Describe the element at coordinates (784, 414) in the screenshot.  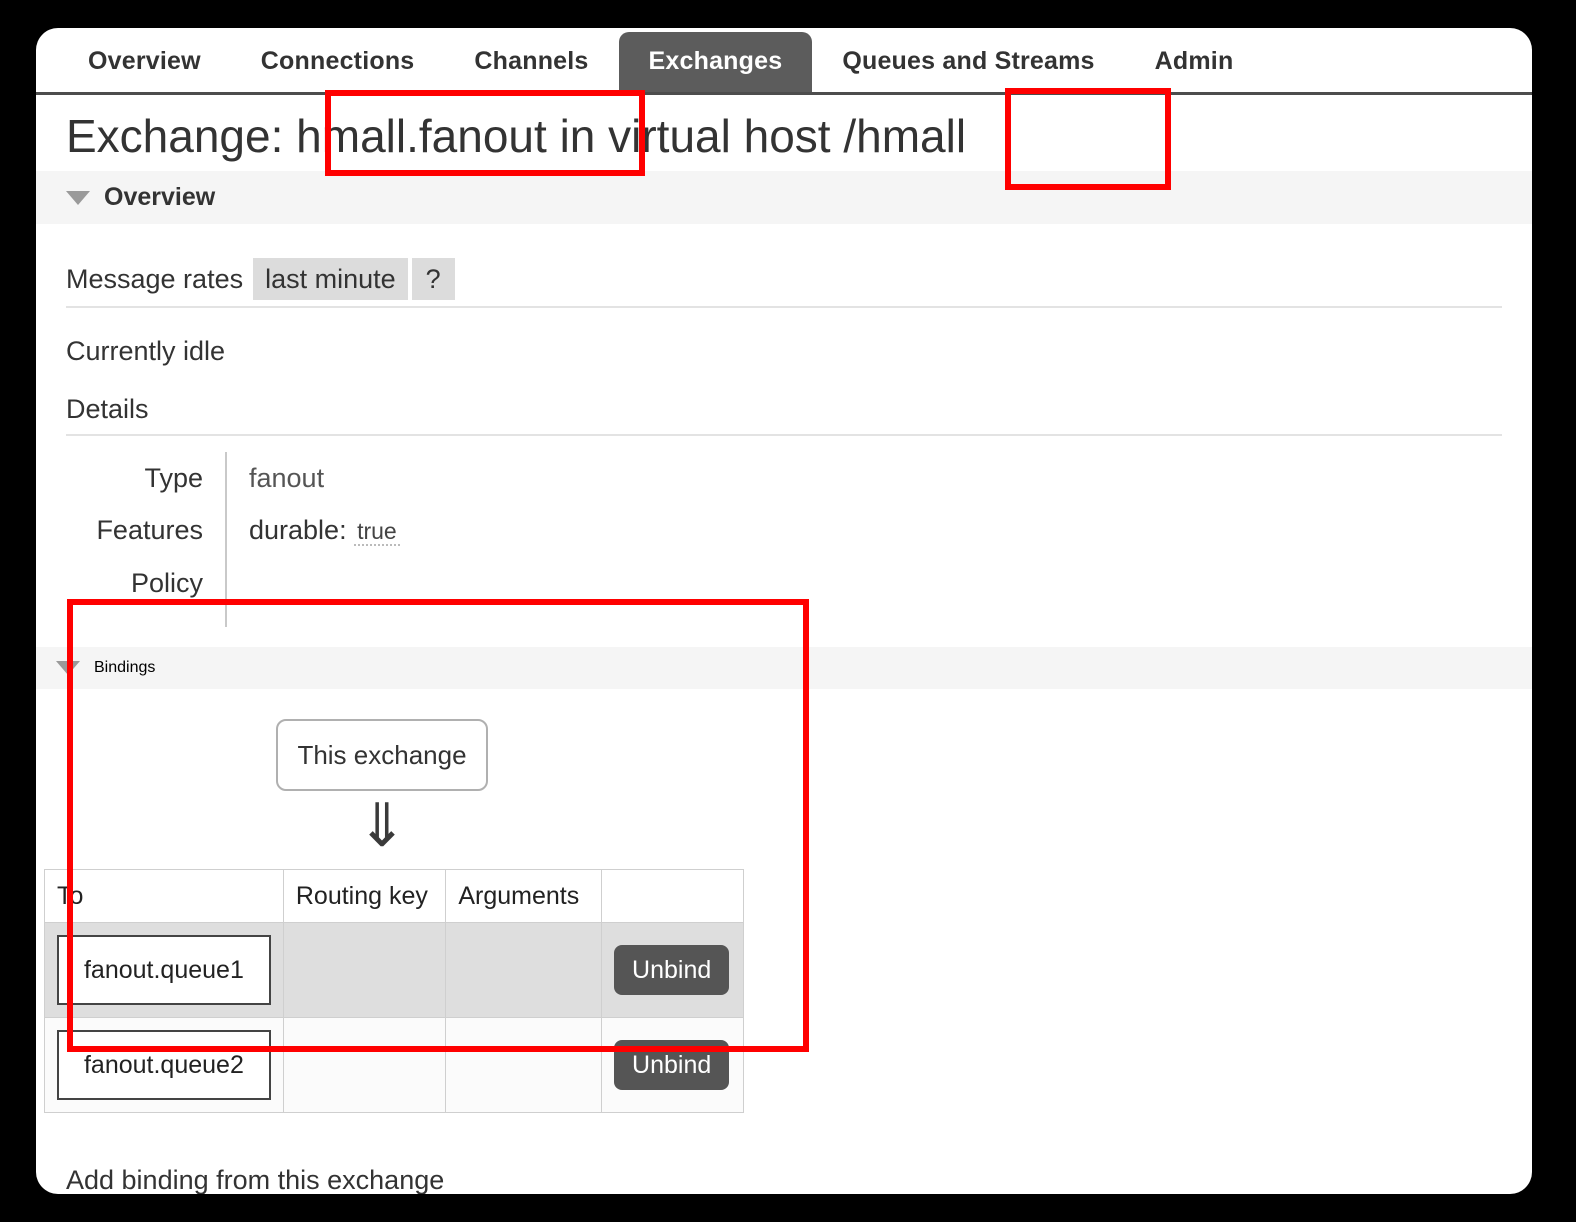
I see `details-label: Details` at that location.